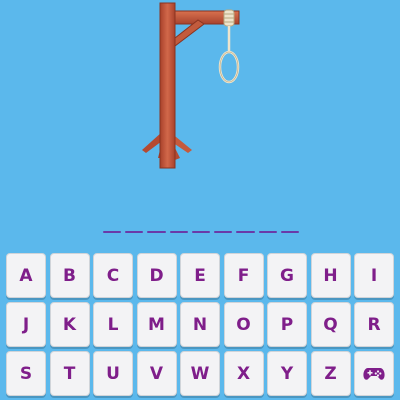 The image size is (400, 400). I want to click on letter-key-label: H, so click(330, 275).